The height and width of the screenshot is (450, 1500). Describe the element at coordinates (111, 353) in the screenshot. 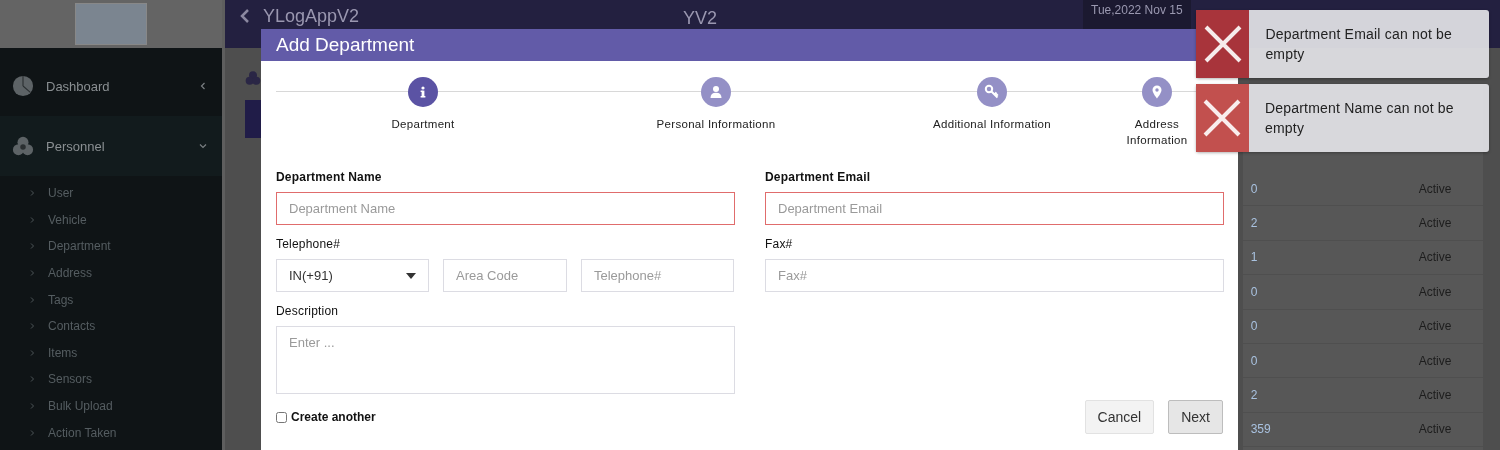

I see `sidebar-item: Items` at that location.